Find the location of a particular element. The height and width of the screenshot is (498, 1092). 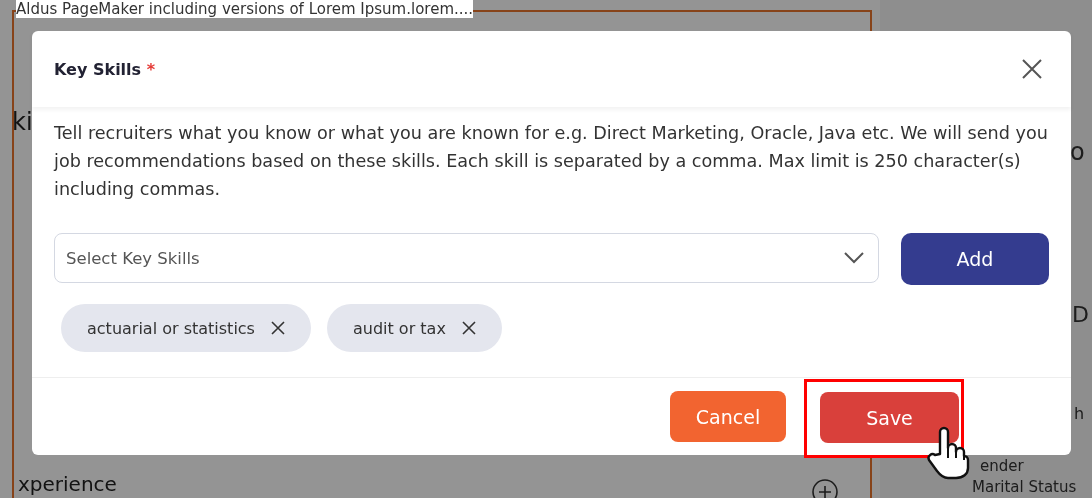

chip-label: audit or tax is located at coordinates (399, 328).